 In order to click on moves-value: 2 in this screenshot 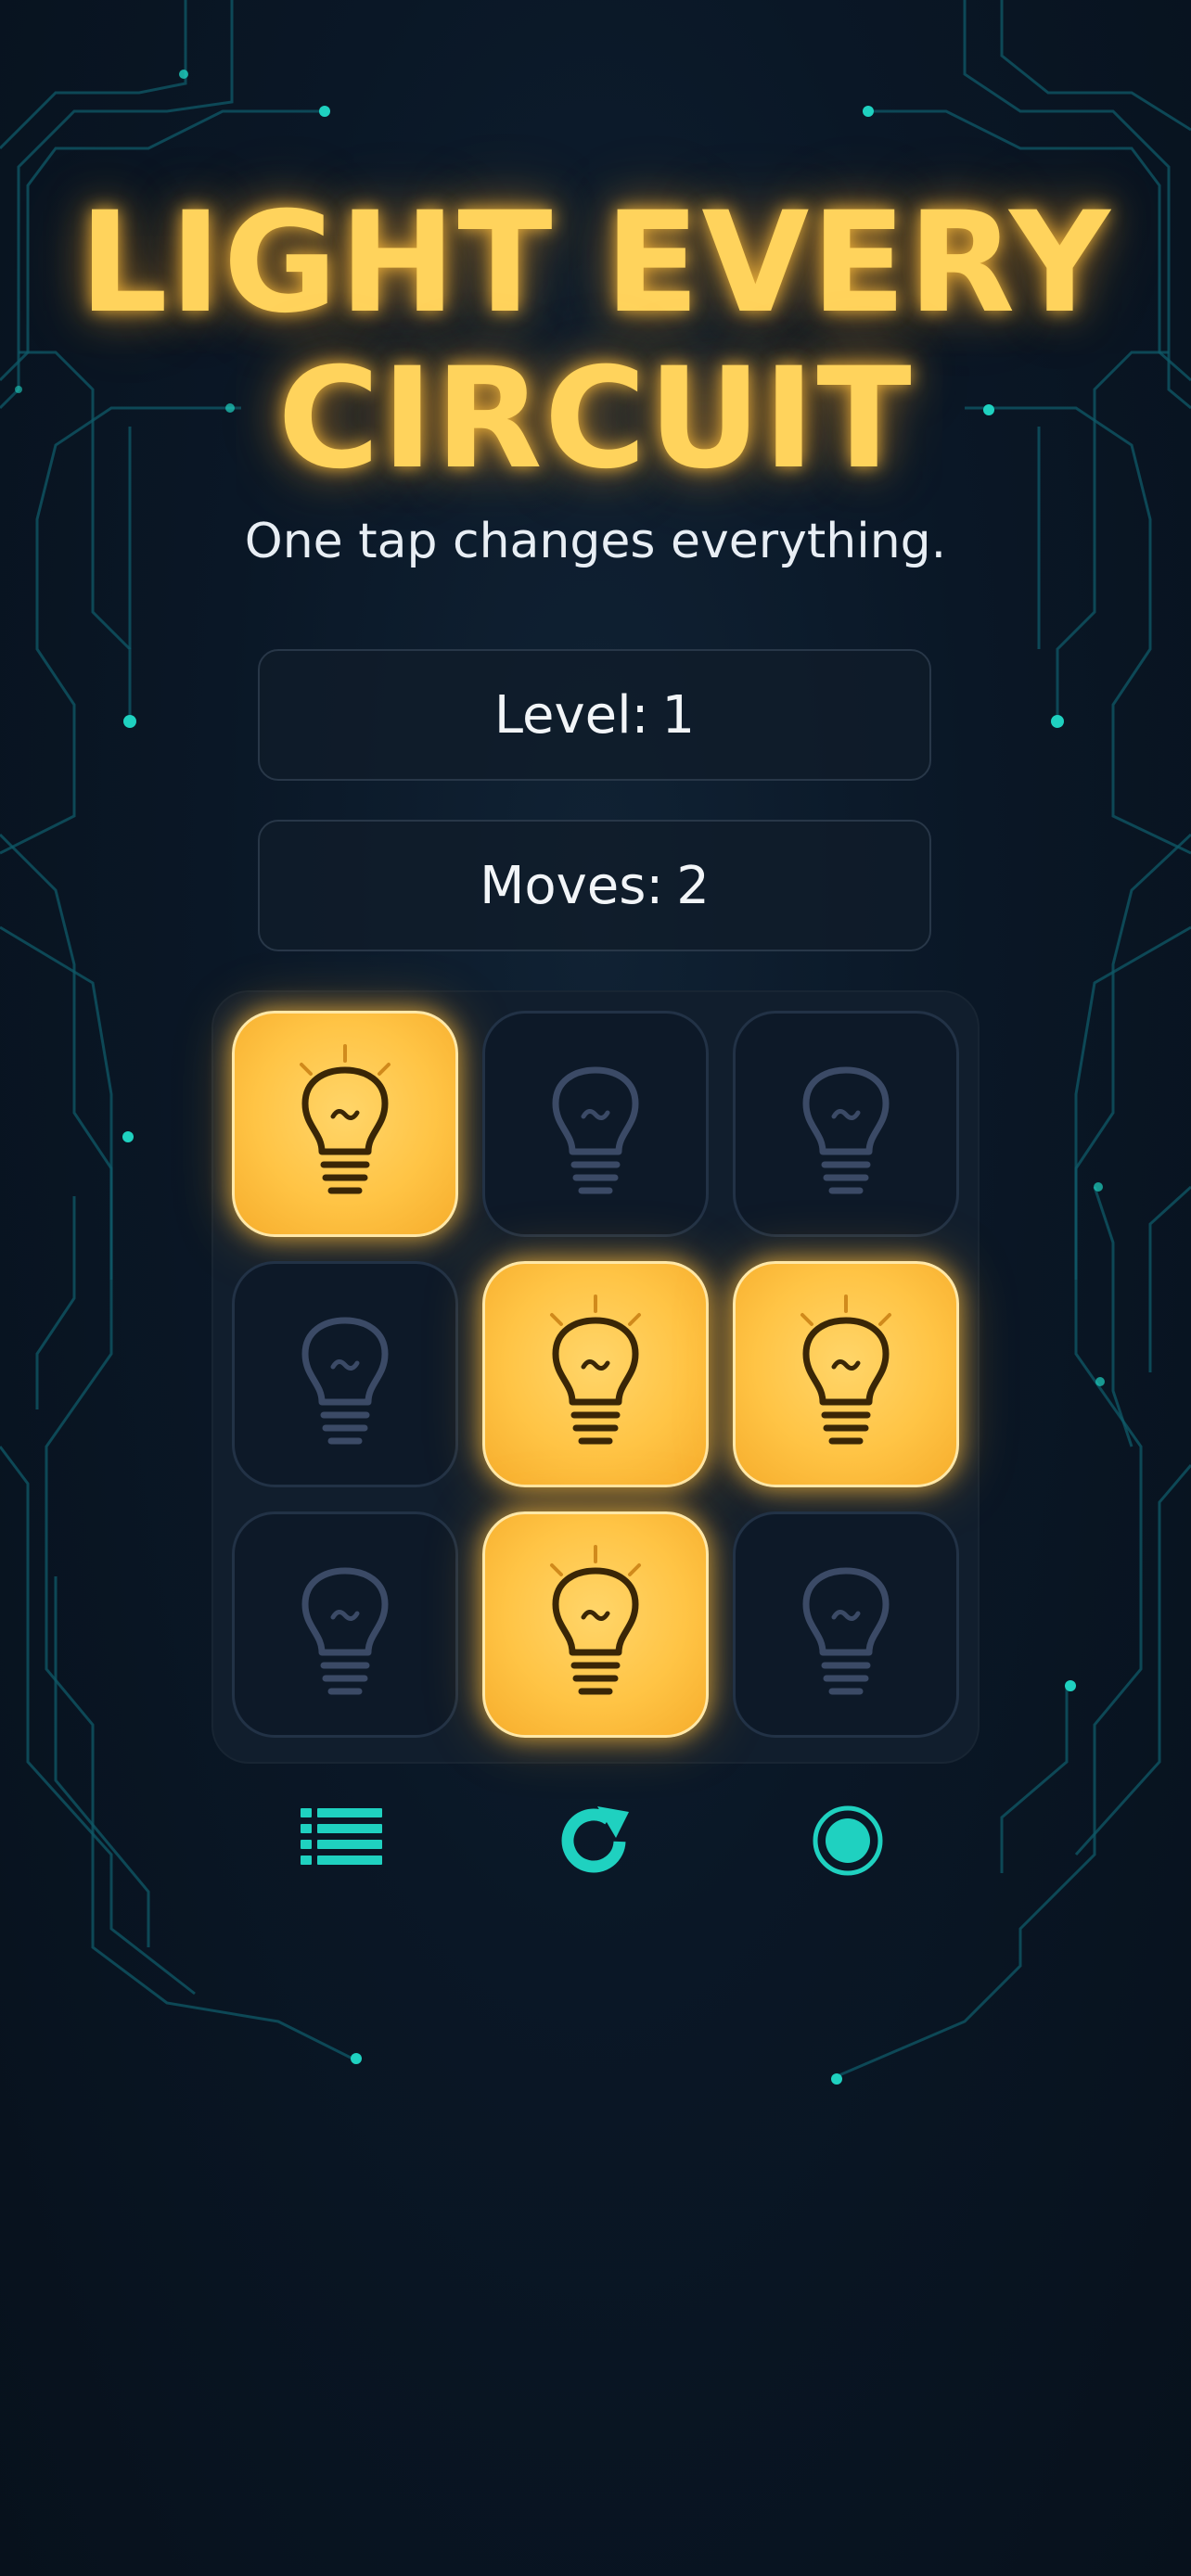, I will do `click(693, 886)`.